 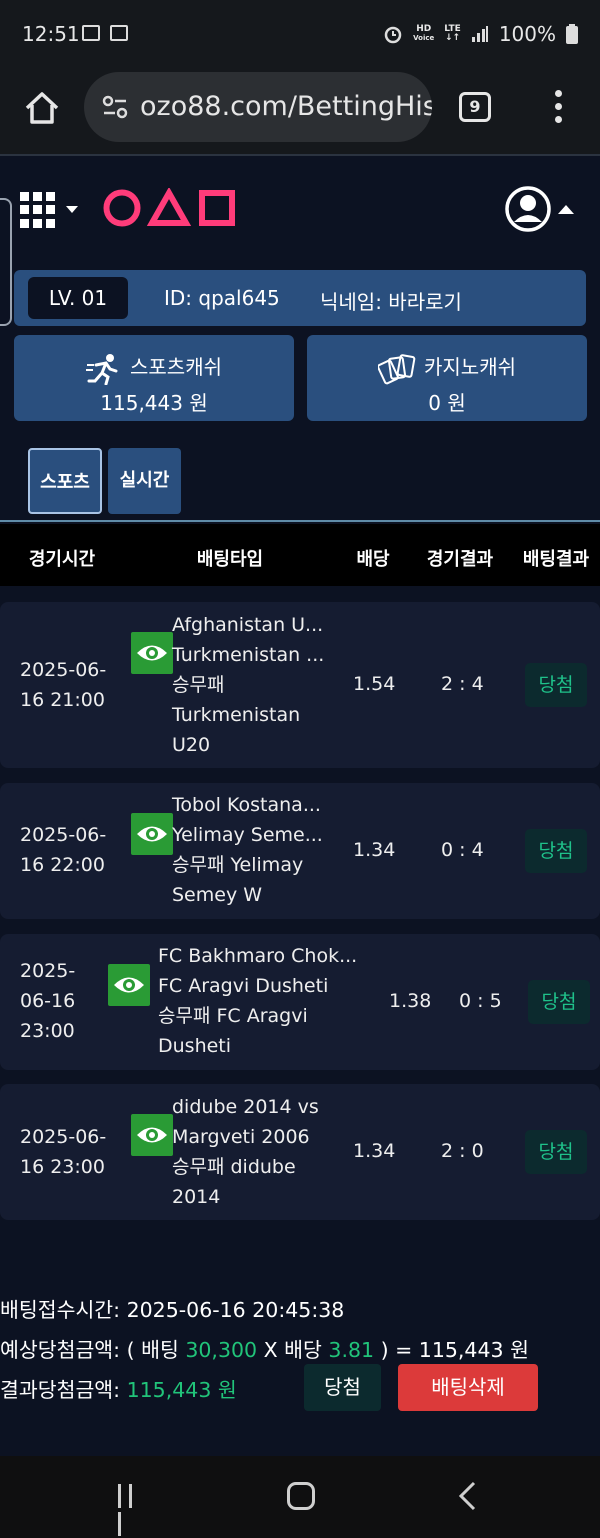 What do you see at coordinates (115, 107) in the screenshot?
I see `site-settings-icon` at bounding box center [115, 107].